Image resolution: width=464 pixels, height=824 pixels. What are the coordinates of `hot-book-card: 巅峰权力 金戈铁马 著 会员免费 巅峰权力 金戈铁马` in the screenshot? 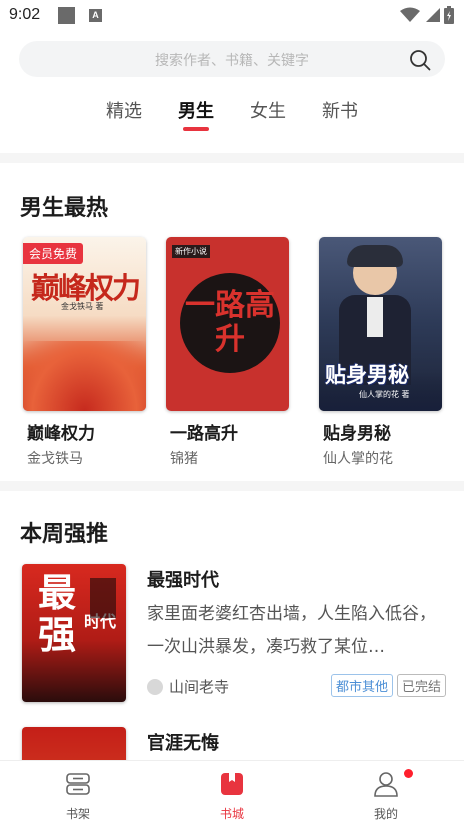 It's located at (84, 352).